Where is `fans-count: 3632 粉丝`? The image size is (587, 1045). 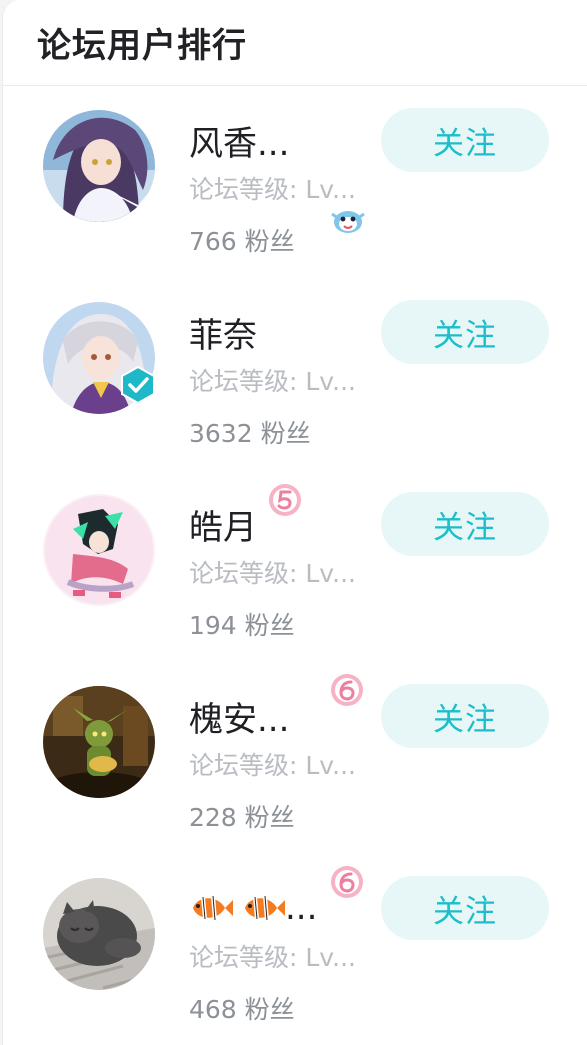
fans-count: 3632 粉丝 is located at coordinates (284, 432).